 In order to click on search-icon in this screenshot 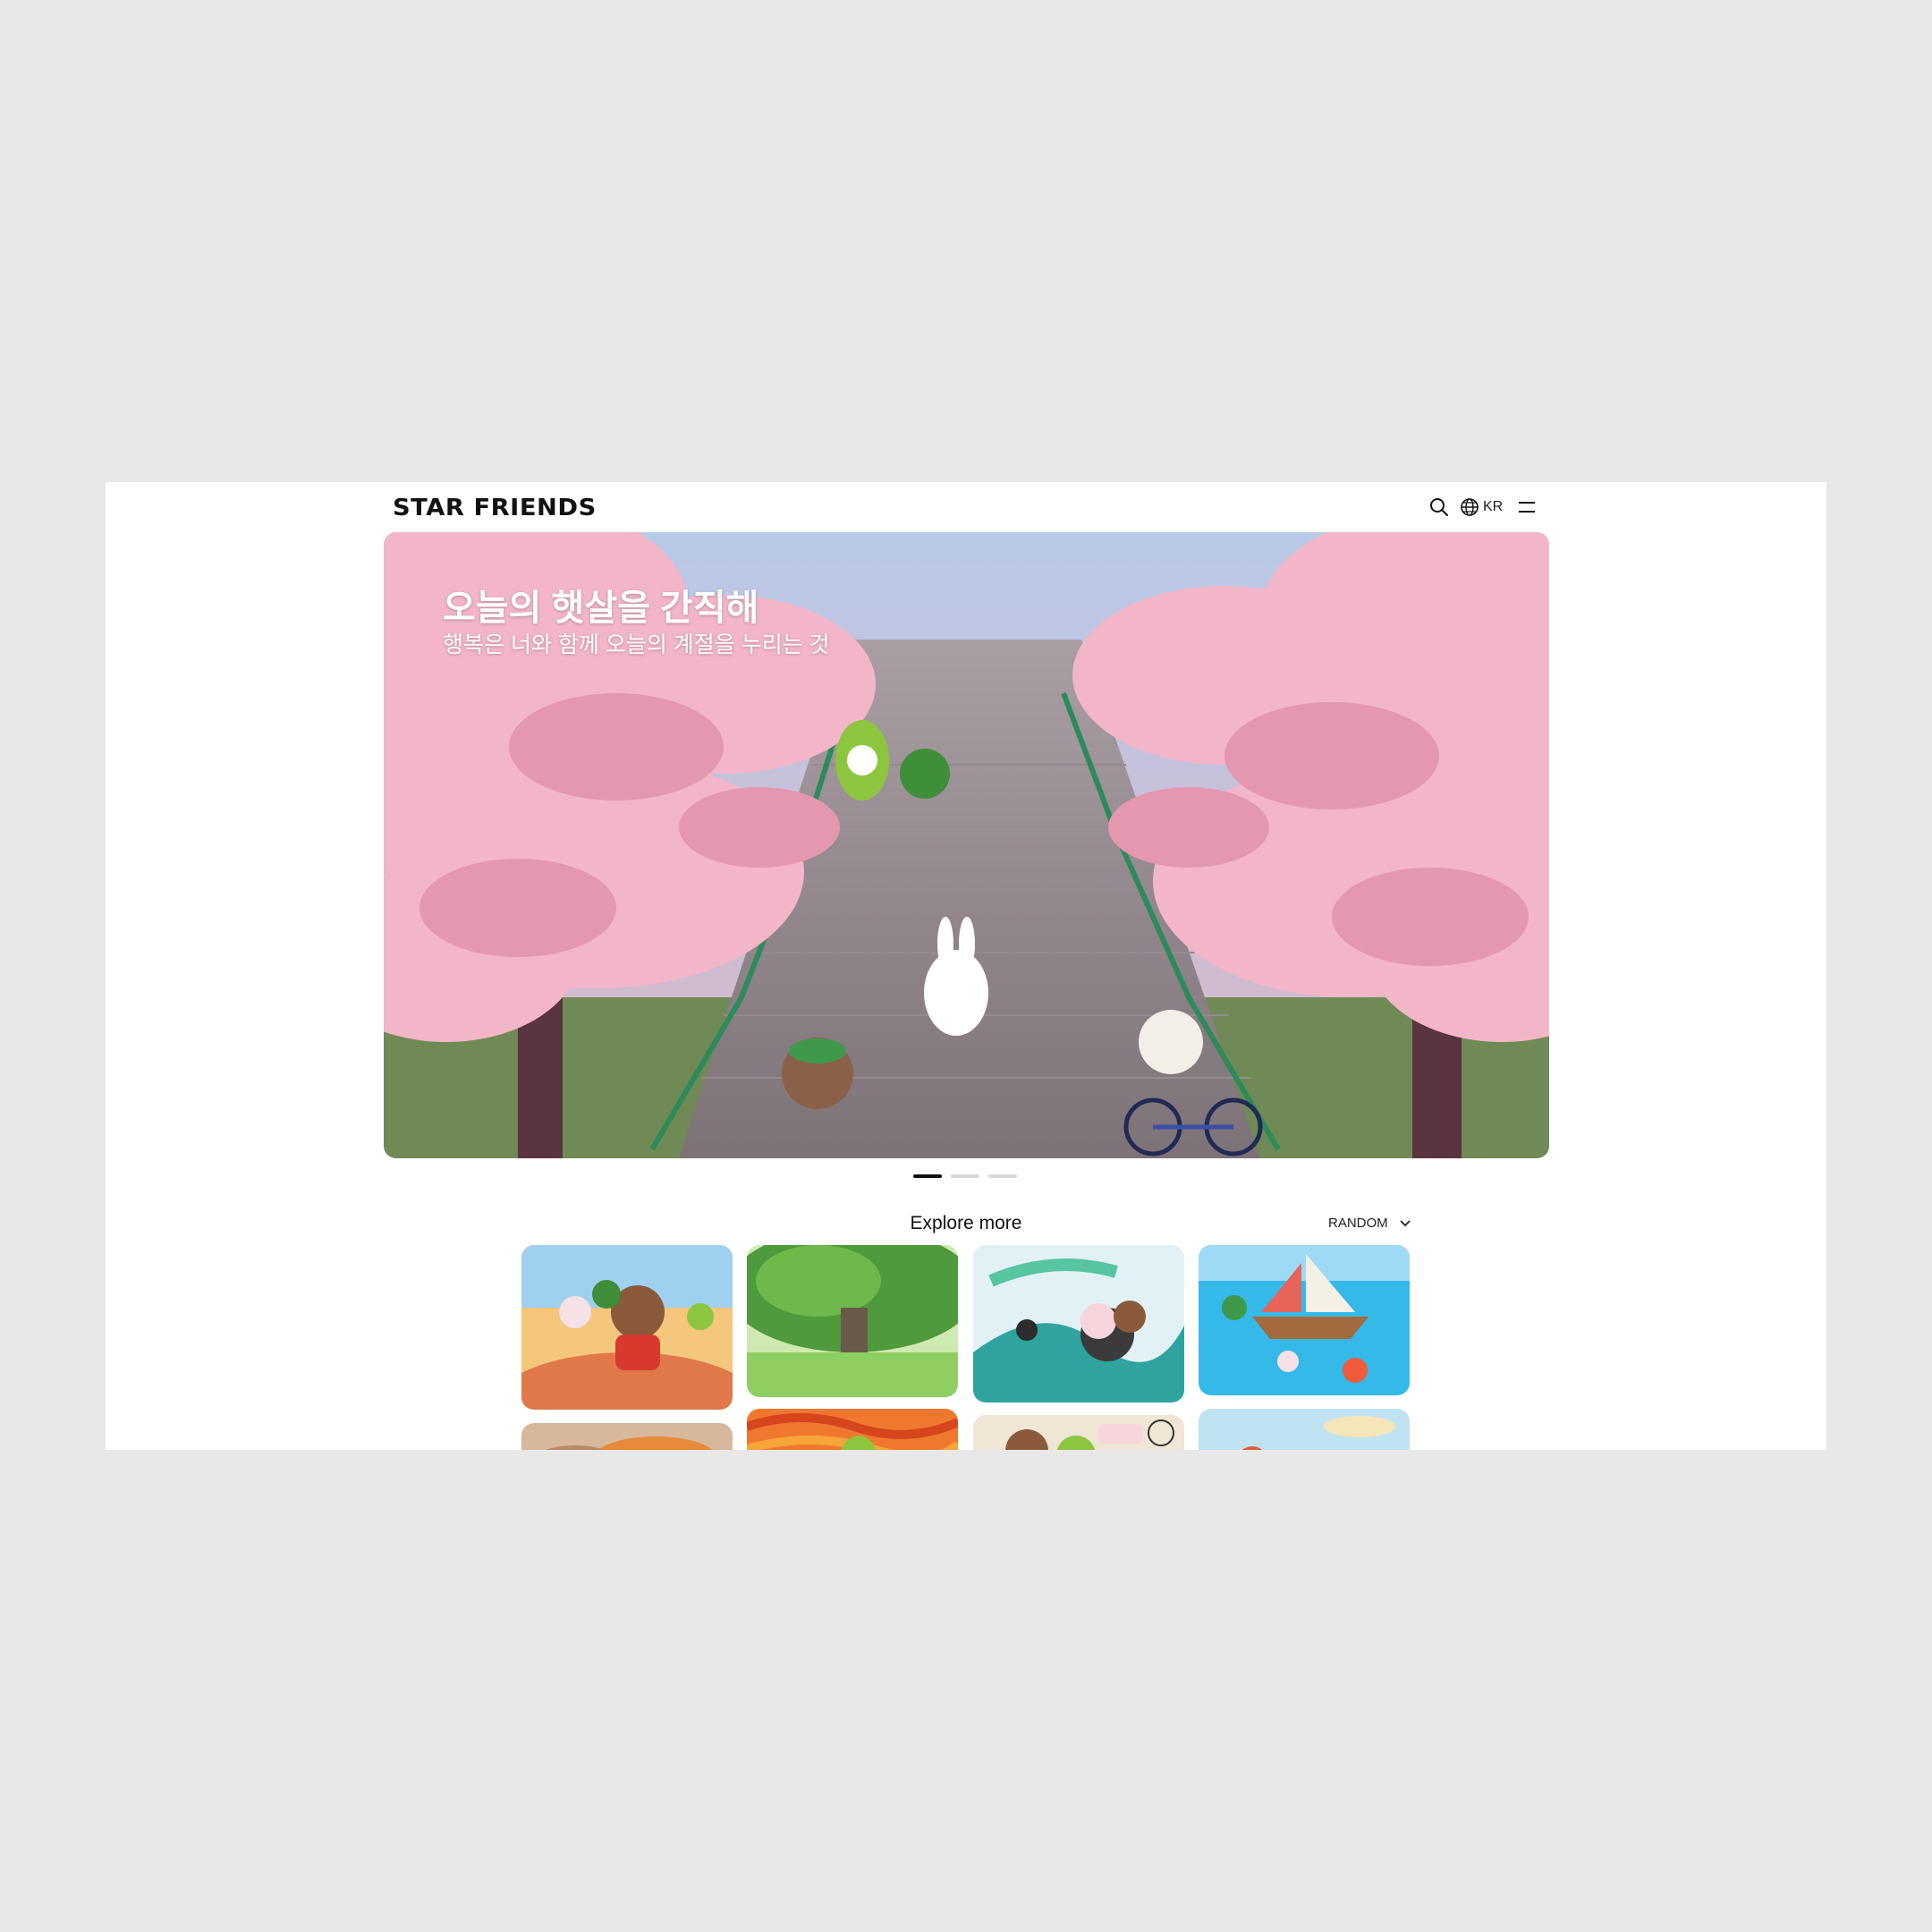, I will do `click(1439, 507)`.